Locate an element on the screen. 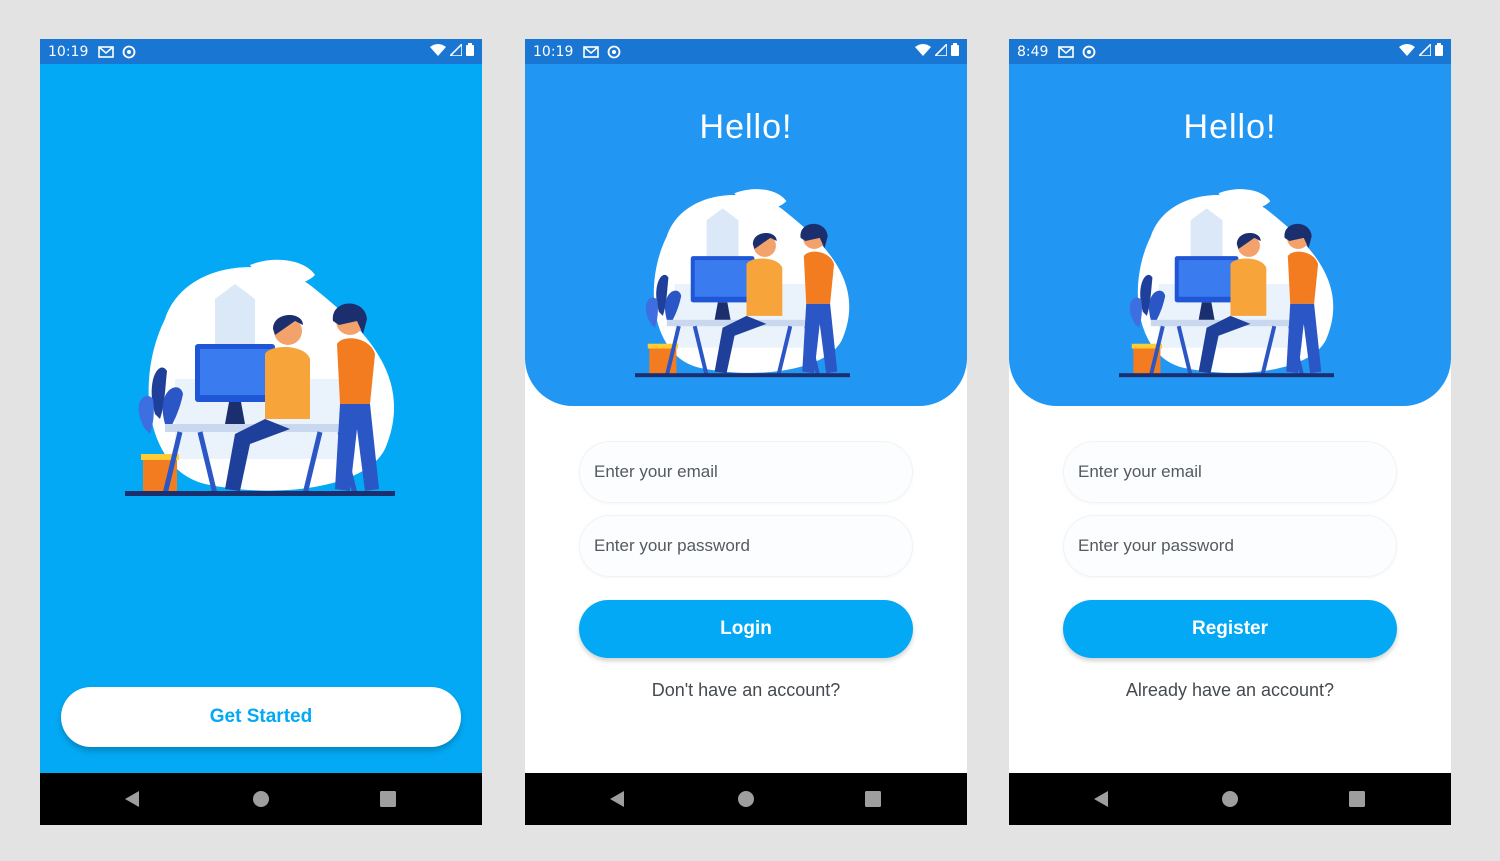 The width and height of the screenshot is (1500, 861). status-bar: 8:49 is located at coordinates (1230, 51).